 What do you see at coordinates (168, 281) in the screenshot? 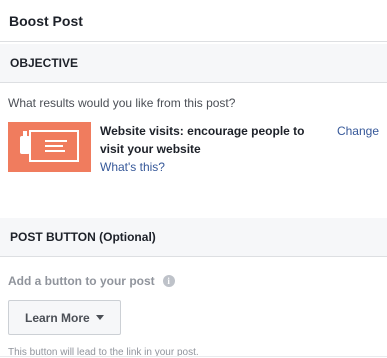
I see `info-icon: i` at bounding box center [168, 281].